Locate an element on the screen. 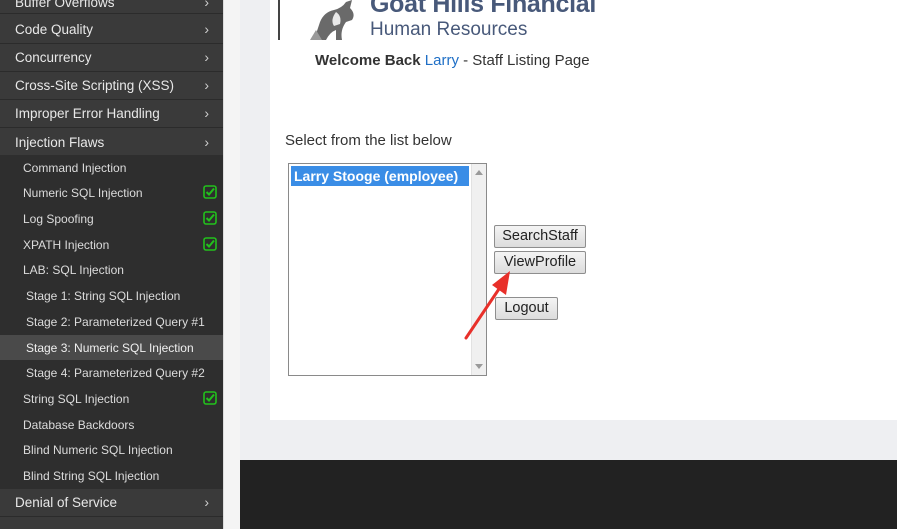 Image resolution: width=897 pixels, height=529 pixels. goat-logo-icon is located at coordinates (332, 20).